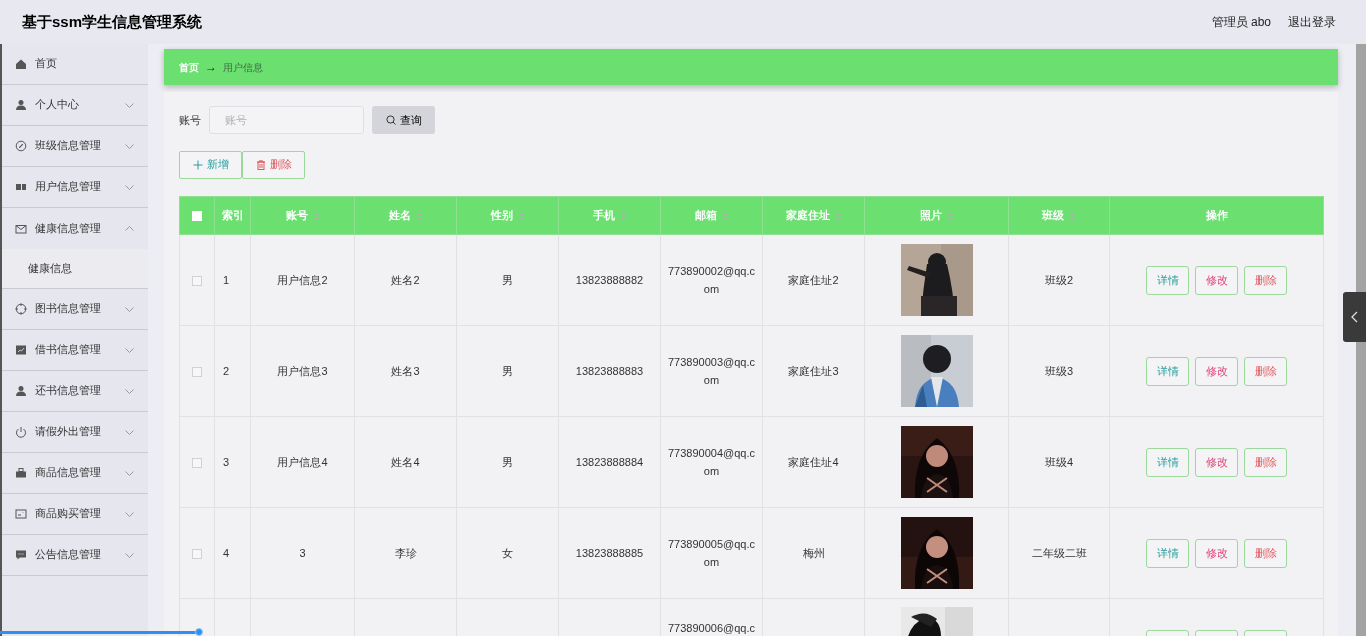 This screenshot has width=1366, height=636. Describe the element at coordinates (507, 553) in the screenshot. I see `table-cell: 女` at that location.